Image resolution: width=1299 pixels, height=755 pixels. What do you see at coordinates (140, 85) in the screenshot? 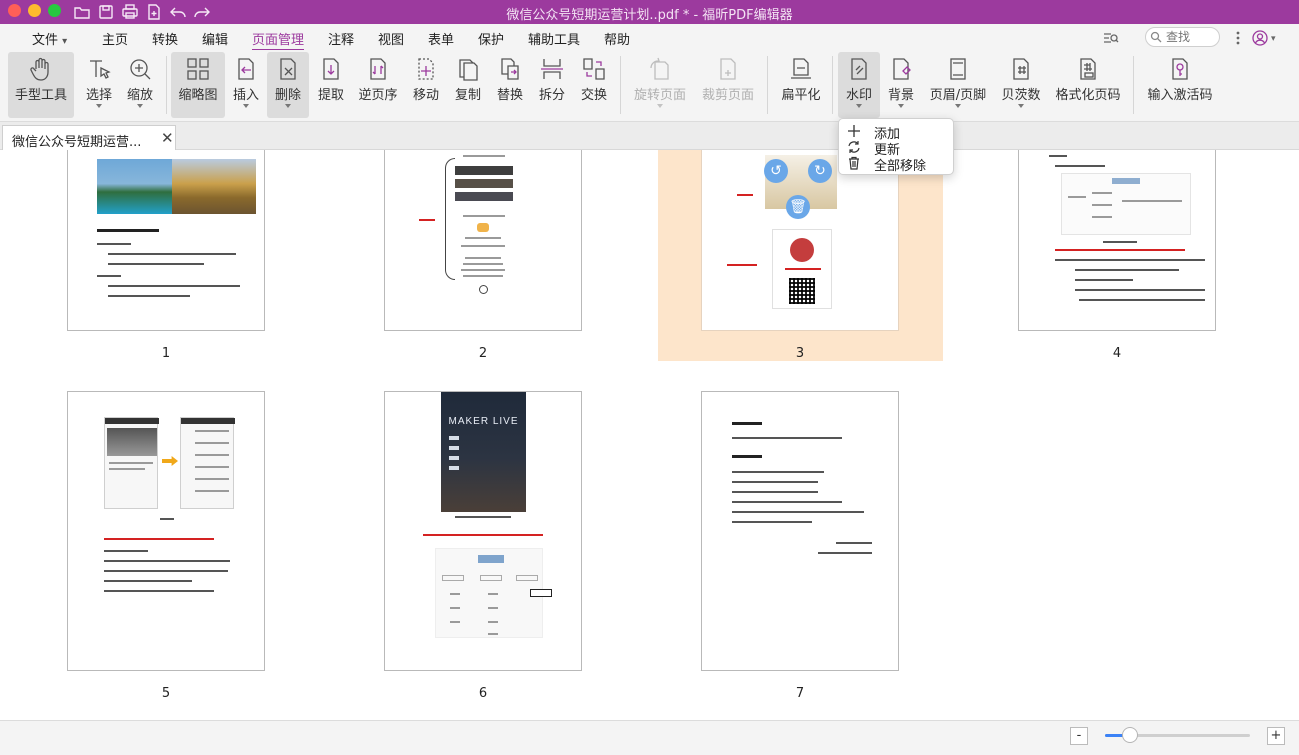
I see `zoom-tool-button: 缩放` at bounding box center [140, 85].